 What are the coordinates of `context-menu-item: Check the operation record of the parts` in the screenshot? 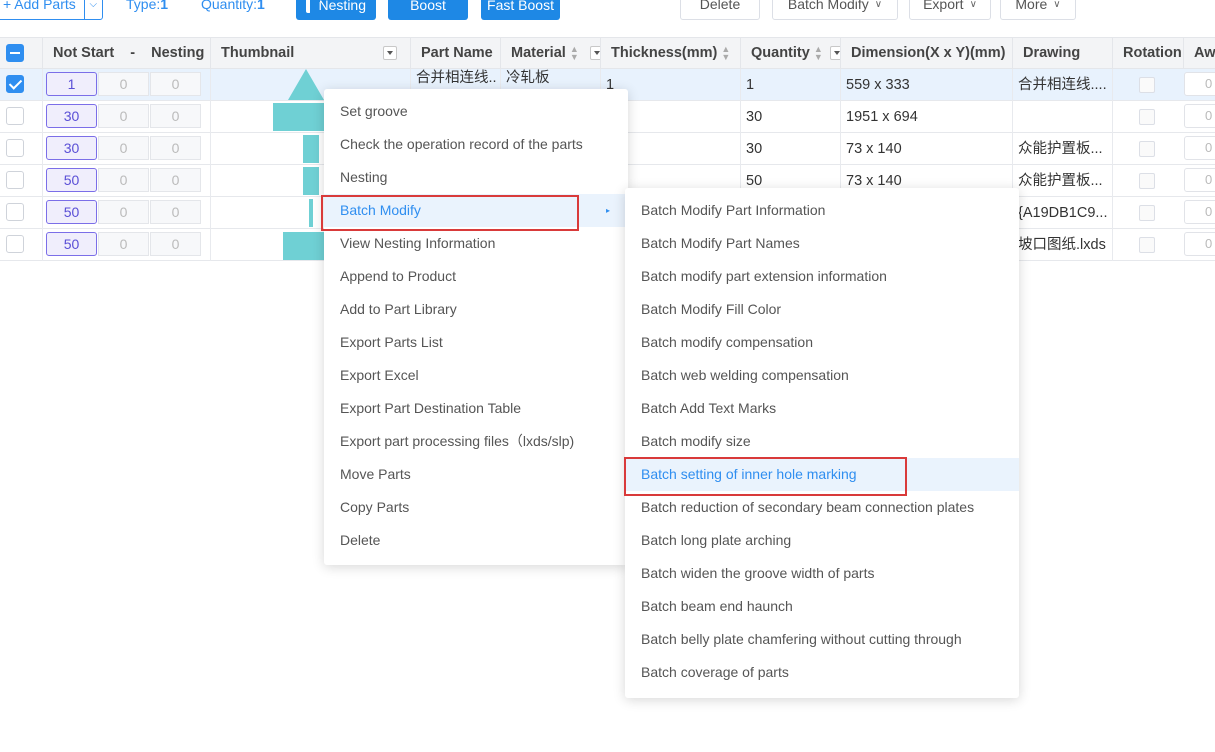 It's located at (474, 144).